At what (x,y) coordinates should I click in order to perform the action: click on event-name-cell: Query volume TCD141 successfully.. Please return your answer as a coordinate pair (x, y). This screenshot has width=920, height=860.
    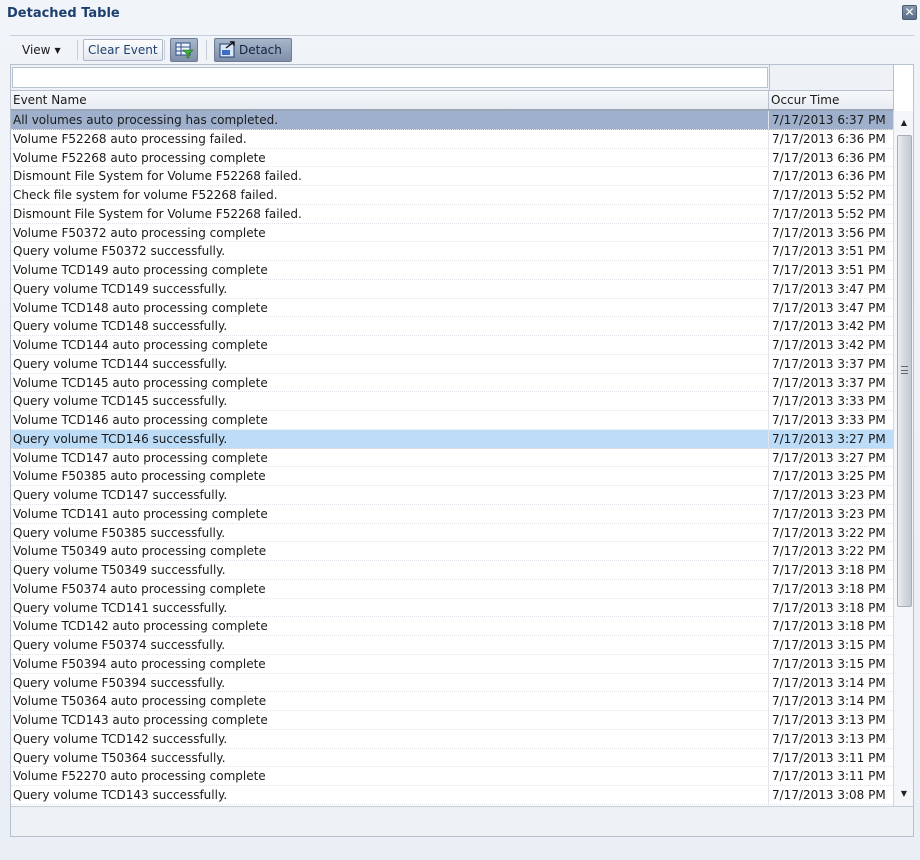
    Looking at the image, I should click on (390, 607).